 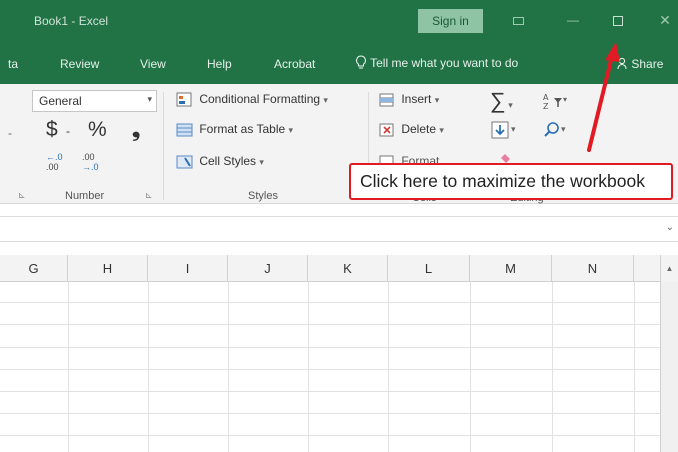 What do you see at coordinates (268, 268) in the screenshot?
I see `column-header-j: J` at bounding box center [268, 268].